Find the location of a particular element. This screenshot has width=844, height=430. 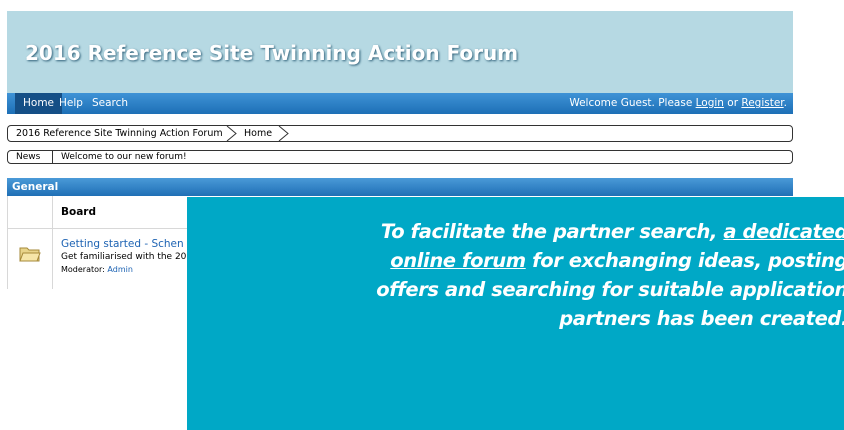

category-header: General is located at coordinates (400, 187).